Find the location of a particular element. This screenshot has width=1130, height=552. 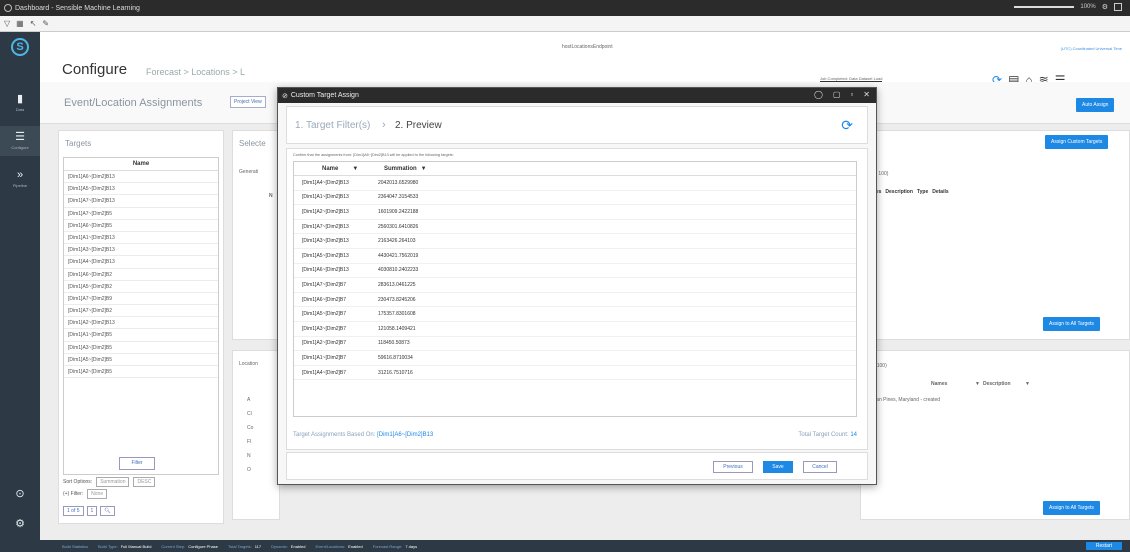

auto-assign-button: Auto Assign is located at coordinates (1095, 105).